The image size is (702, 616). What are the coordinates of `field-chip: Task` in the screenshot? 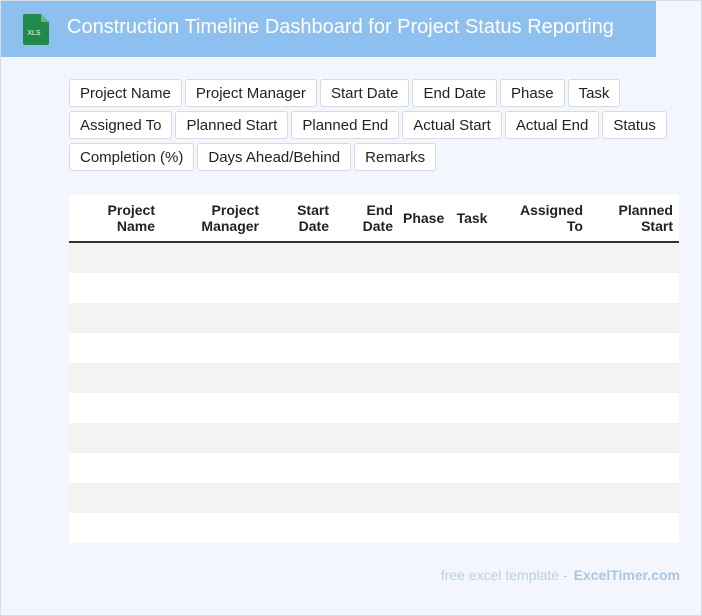 It's located at (594, 93).